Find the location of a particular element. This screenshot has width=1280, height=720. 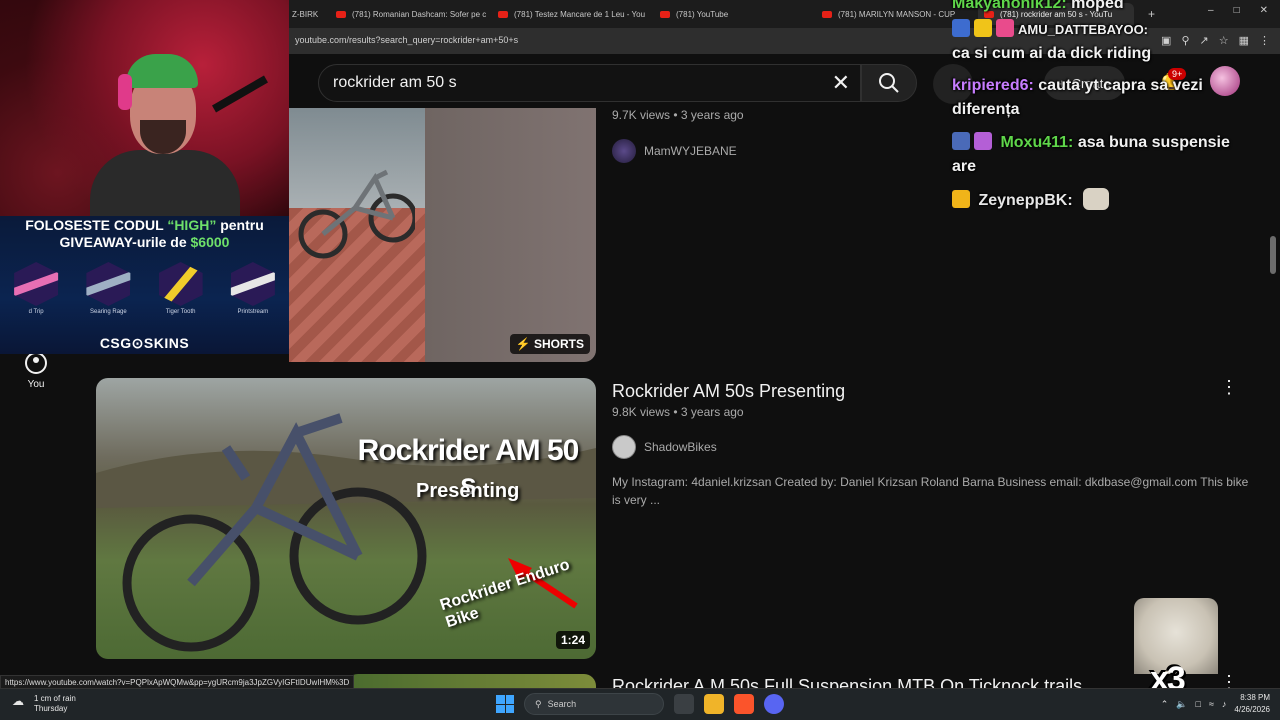

search-input is located at coordinates (573, 83).